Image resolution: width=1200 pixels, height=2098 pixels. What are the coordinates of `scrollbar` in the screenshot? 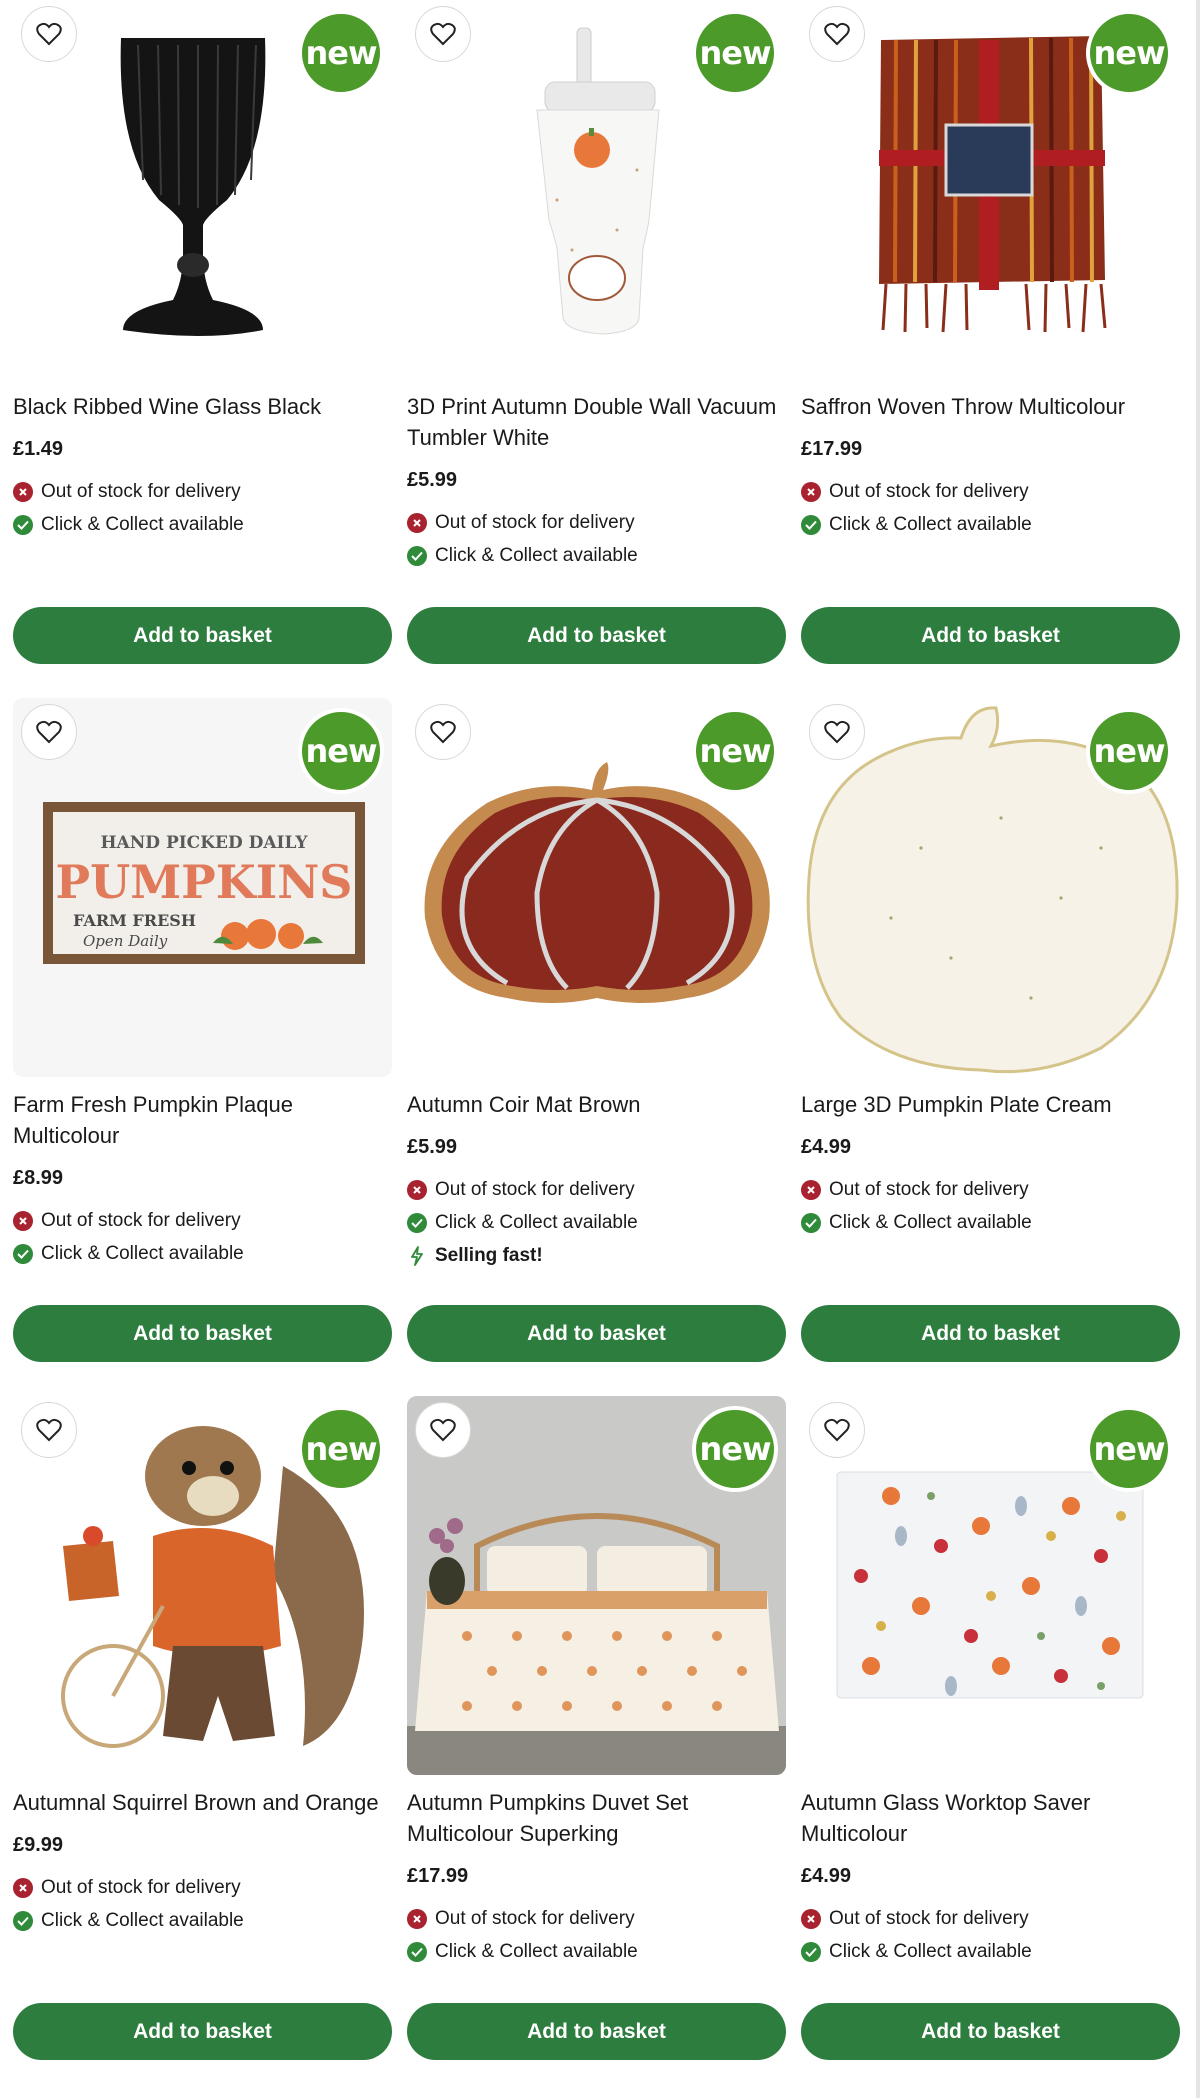 It's located at (1198, 1049).